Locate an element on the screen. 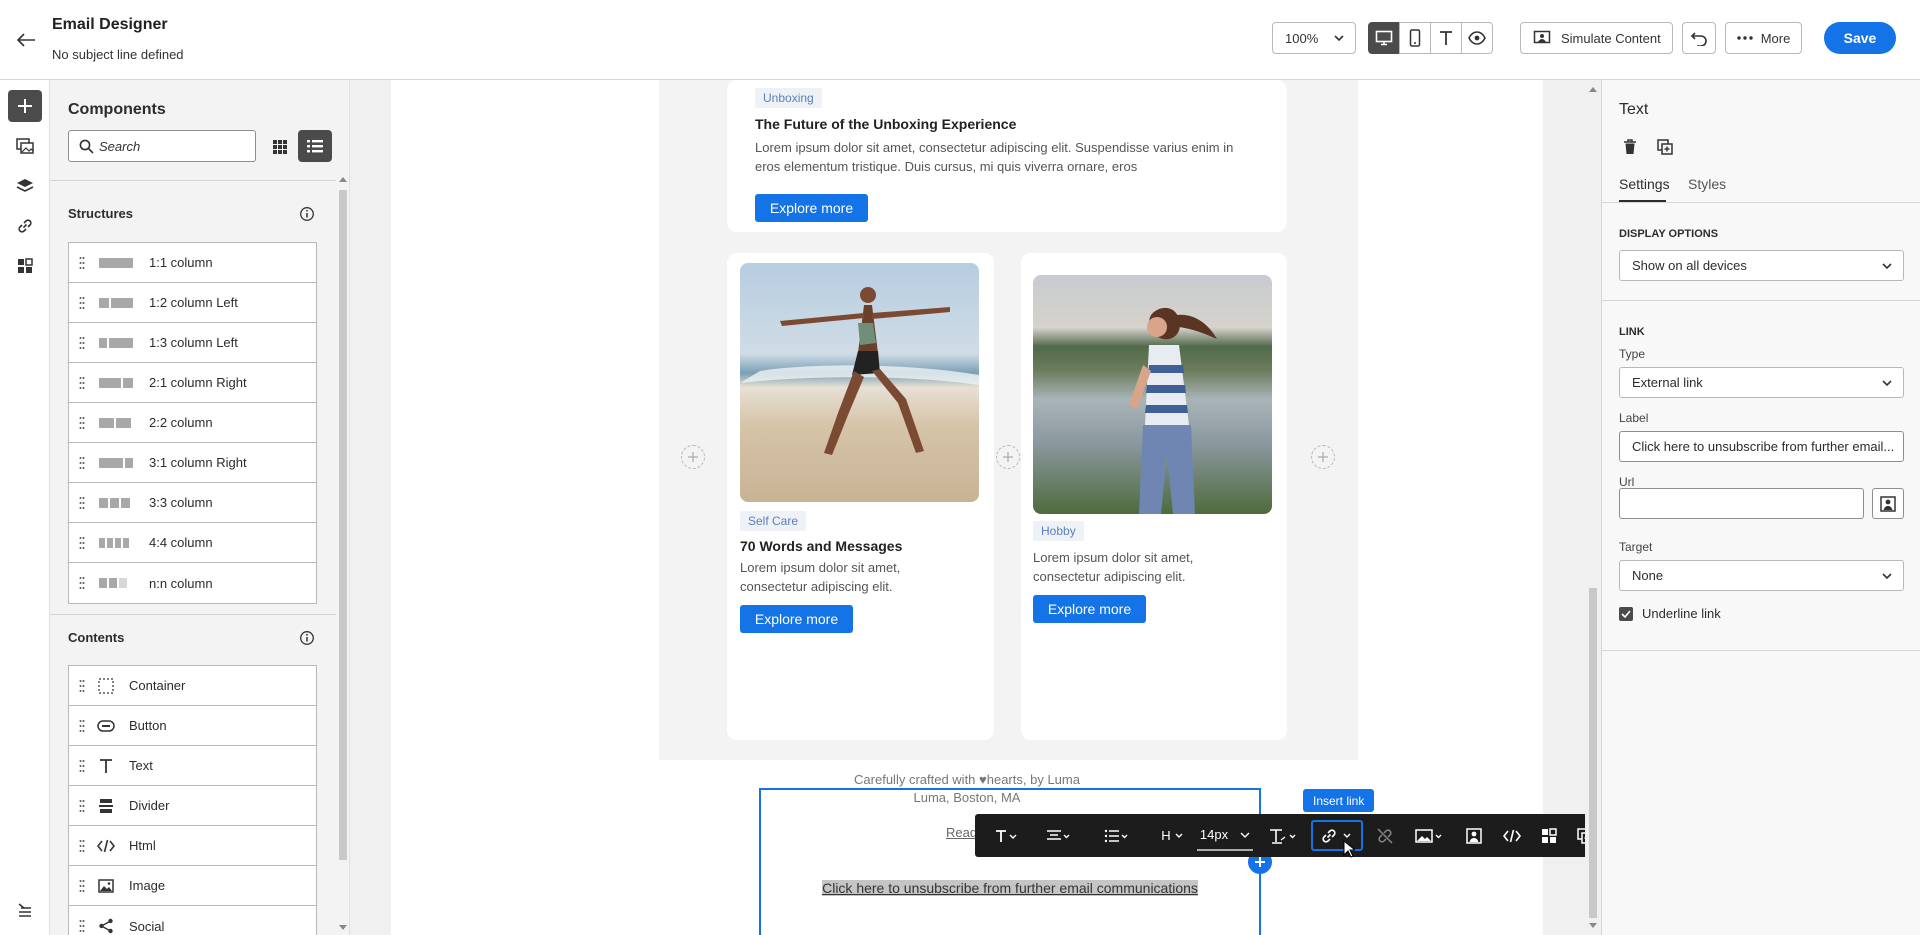  target-select: None is located at coordinates (1761, 575).